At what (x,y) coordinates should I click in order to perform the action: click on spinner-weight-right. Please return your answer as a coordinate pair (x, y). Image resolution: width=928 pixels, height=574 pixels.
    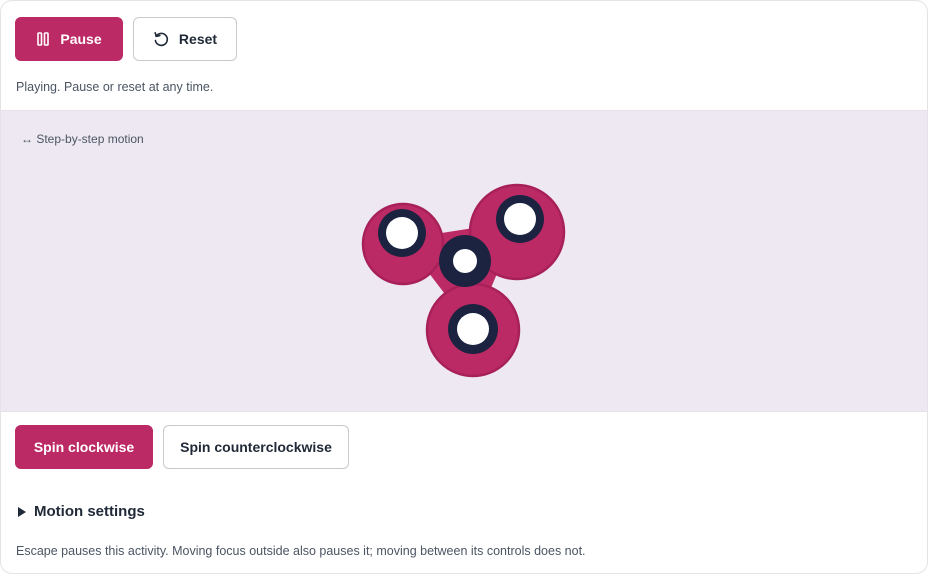
    Looking at the image, I should click on (520, 219).